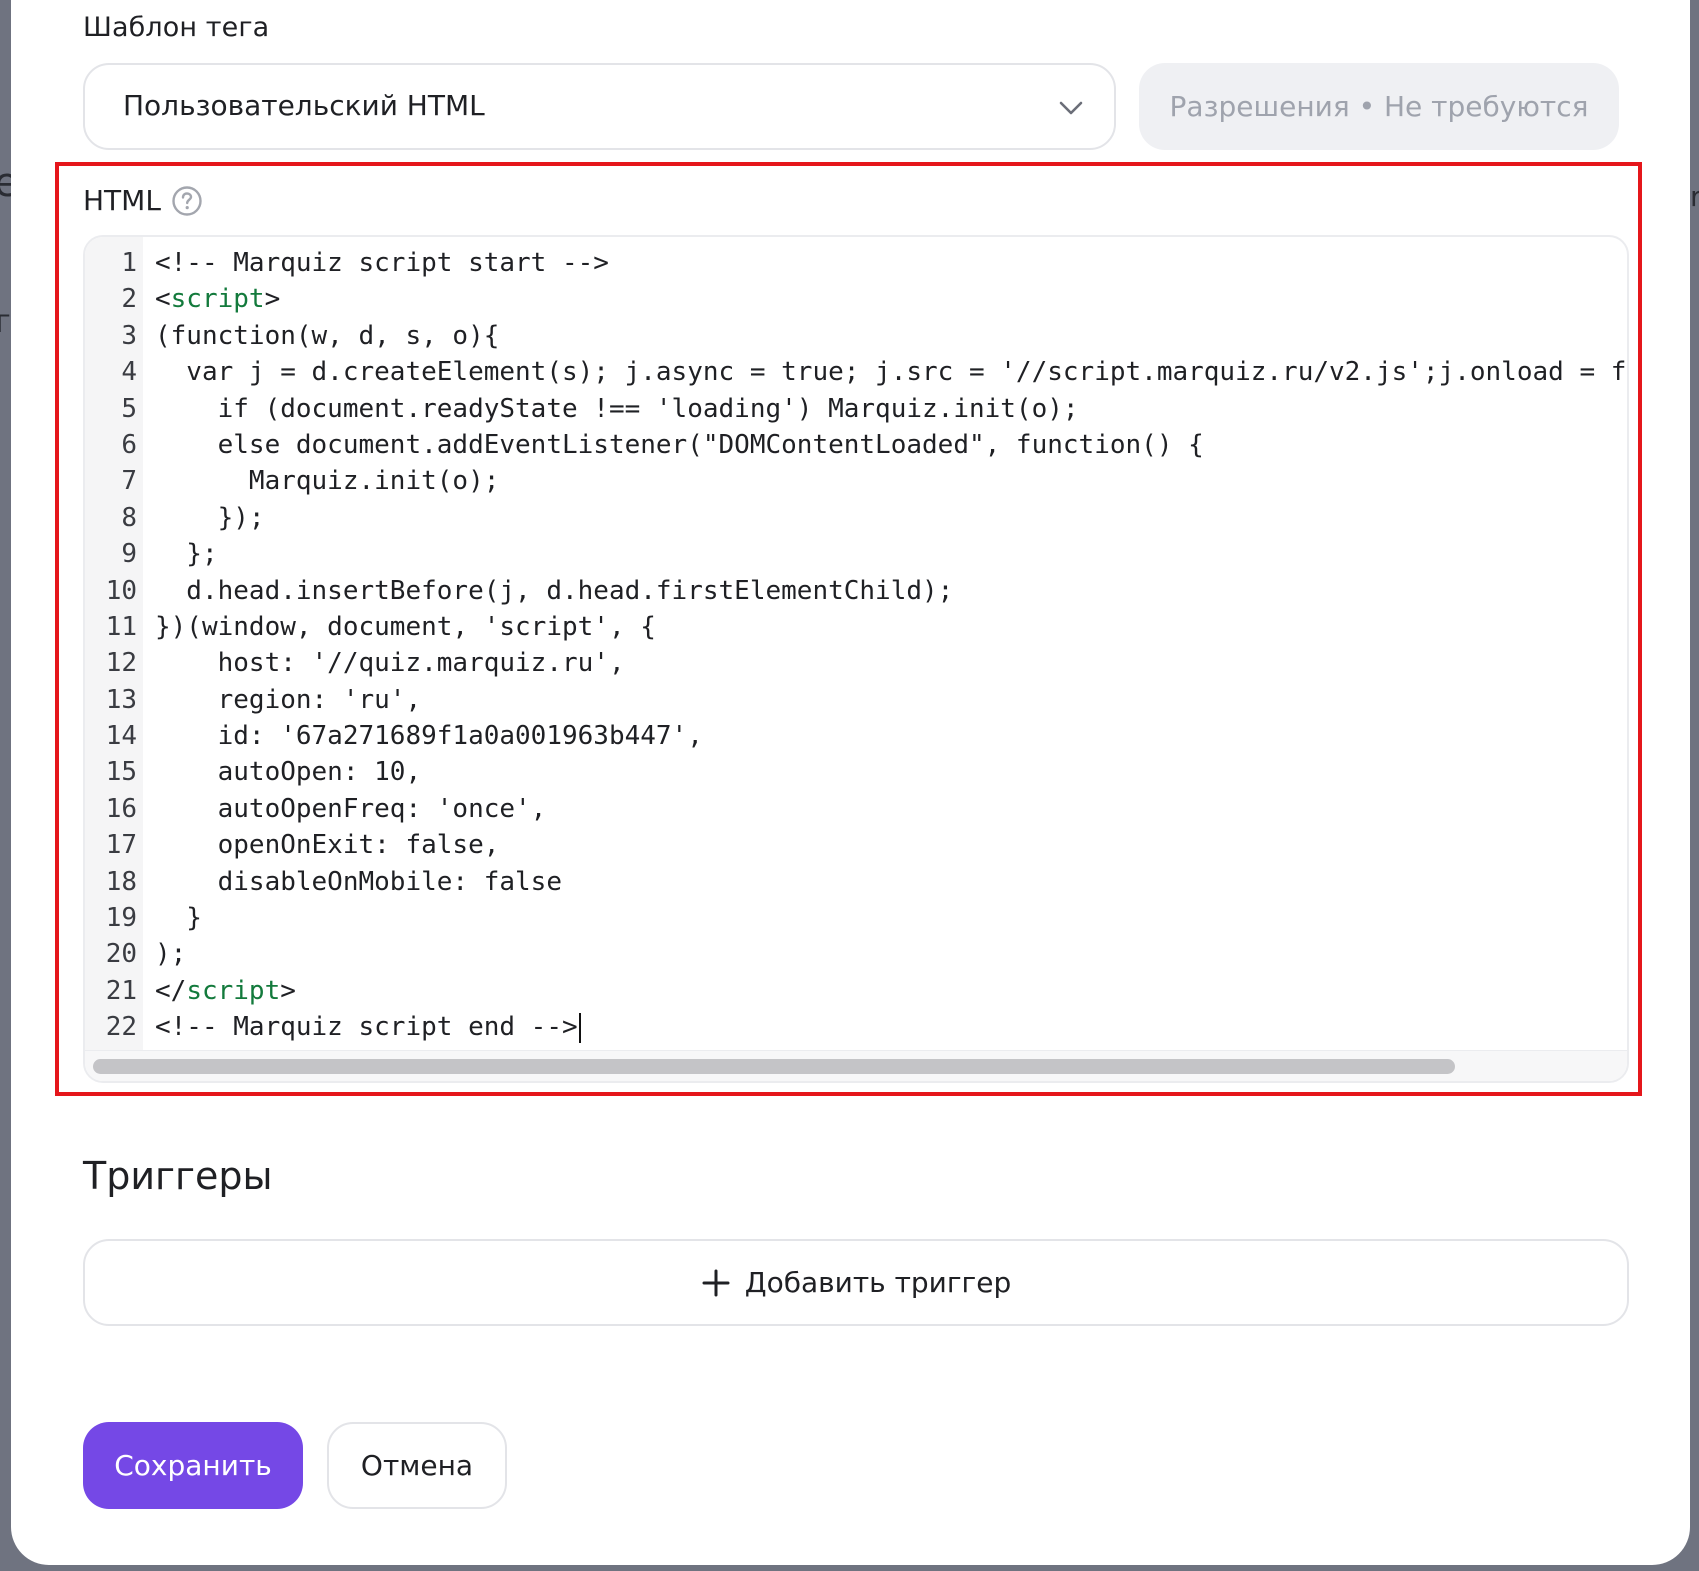 The height and width of the screenshot is (1571, 1699). I want to click on background-fragment-left-tab: Г, so click(5, 324).